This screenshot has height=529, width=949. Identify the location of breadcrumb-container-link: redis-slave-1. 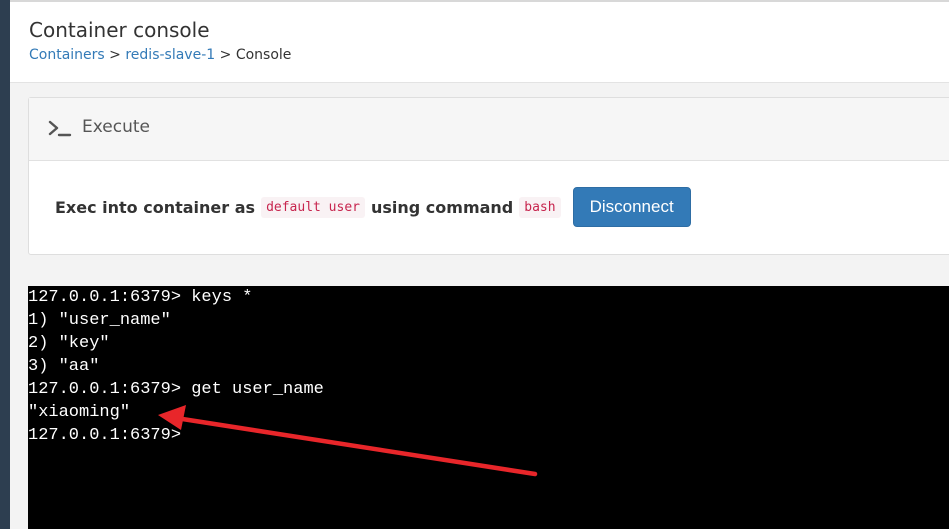
(170, 55).